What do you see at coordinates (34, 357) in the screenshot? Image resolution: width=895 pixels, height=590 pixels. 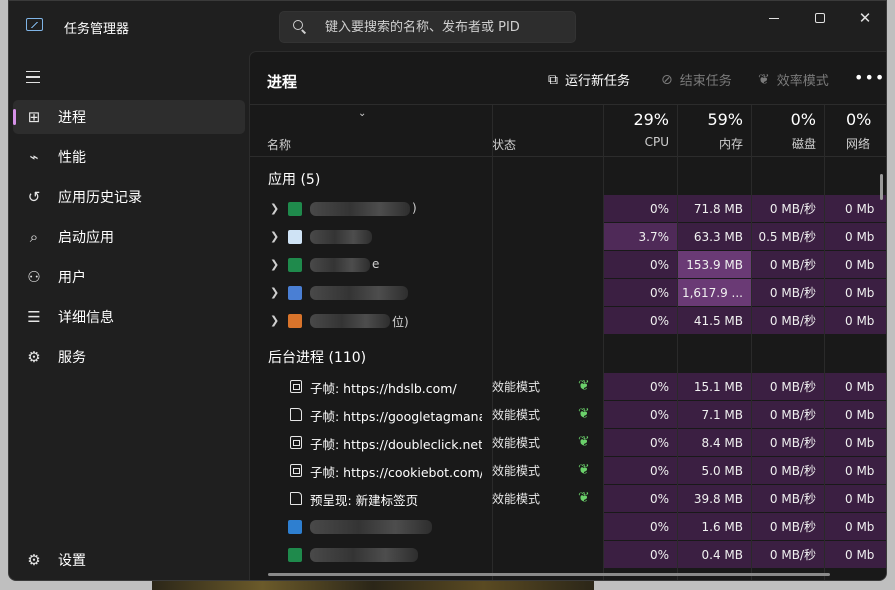 I see `services-icon: ⚙` at bounding box center [34, 357].